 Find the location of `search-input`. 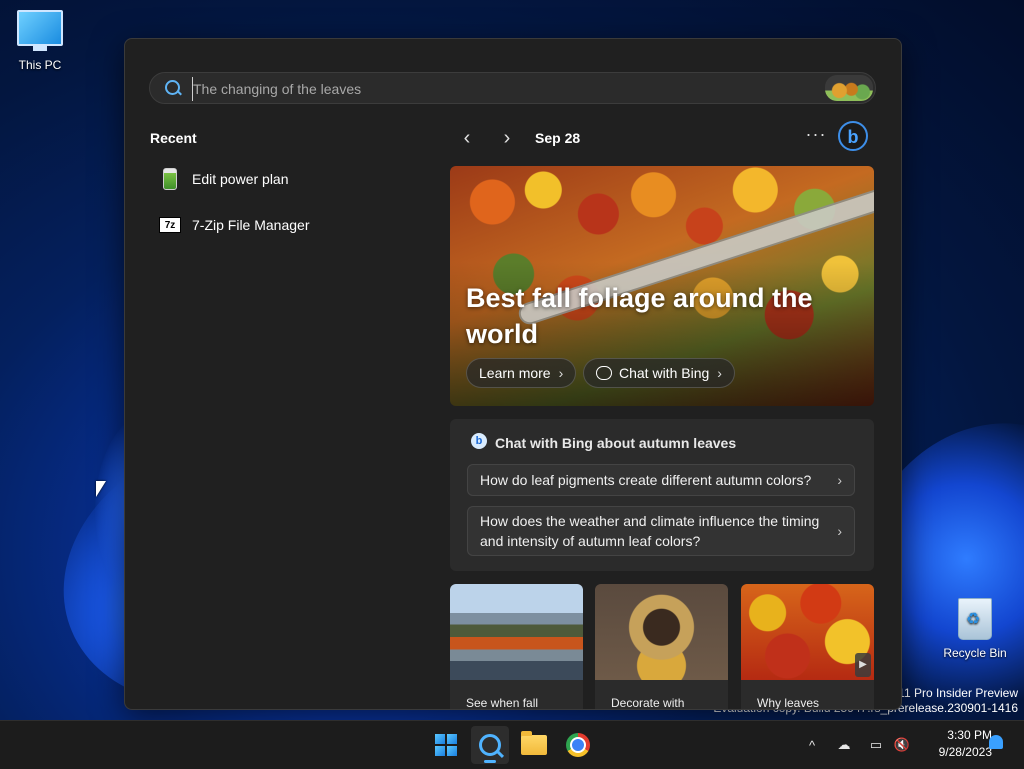

search-input is located at coordinates (503, 89).